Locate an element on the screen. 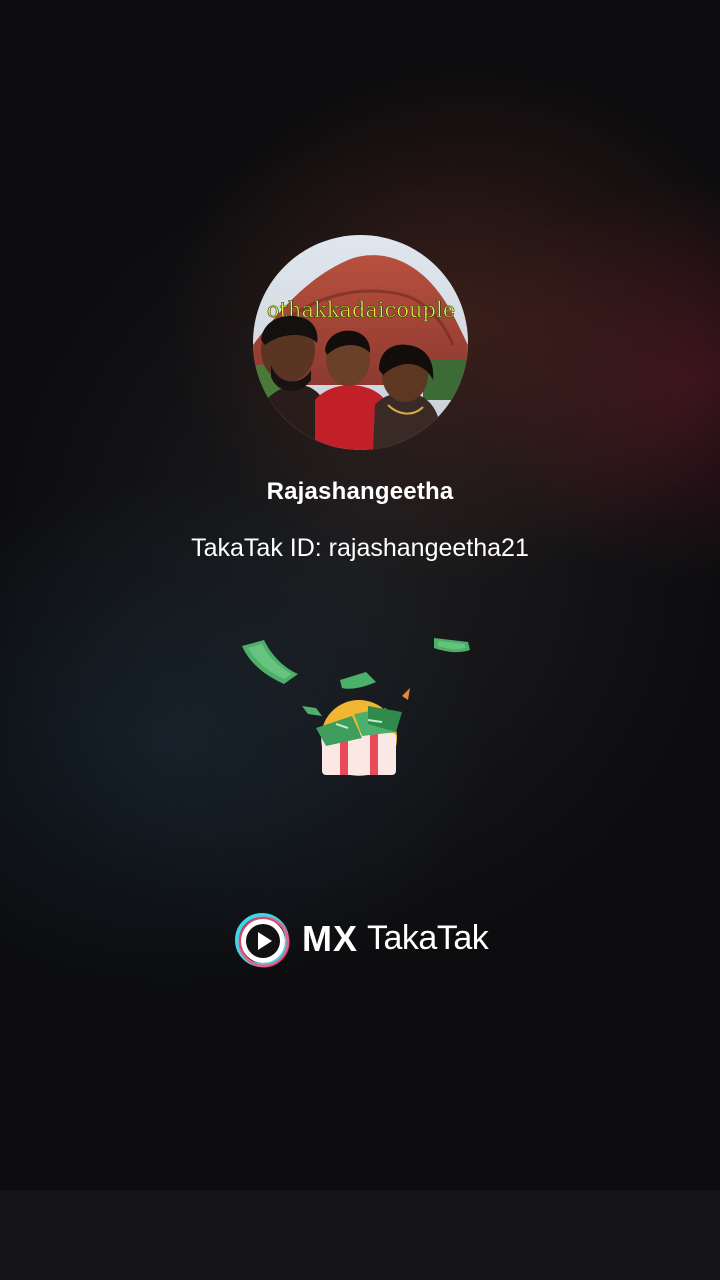 Image resolution: width=720 pixels, height=1280 pixels. mx-takatak-logo: MX TakaTak is located at coordinates (364, 940).